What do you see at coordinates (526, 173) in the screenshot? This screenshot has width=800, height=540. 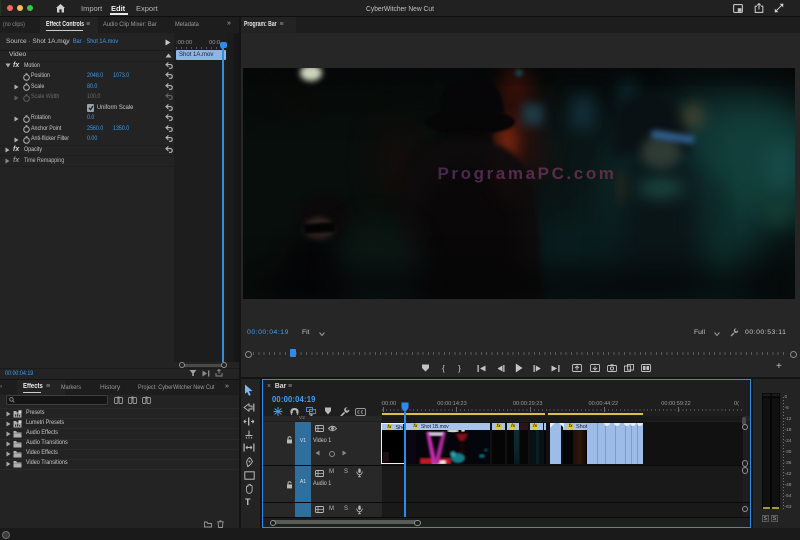 I see `svg-text: ProgramaPC.com` at bounding box center [526, 173].